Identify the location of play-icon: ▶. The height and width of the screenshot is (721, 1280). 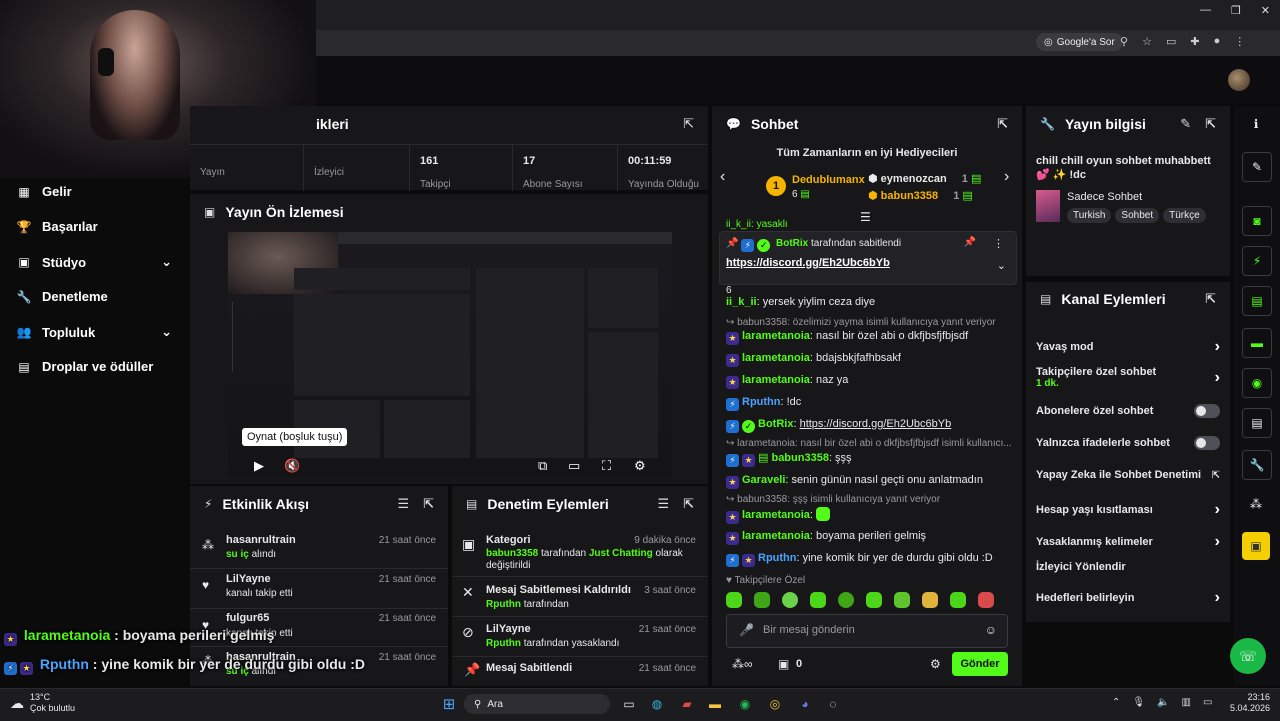
(259, 466).